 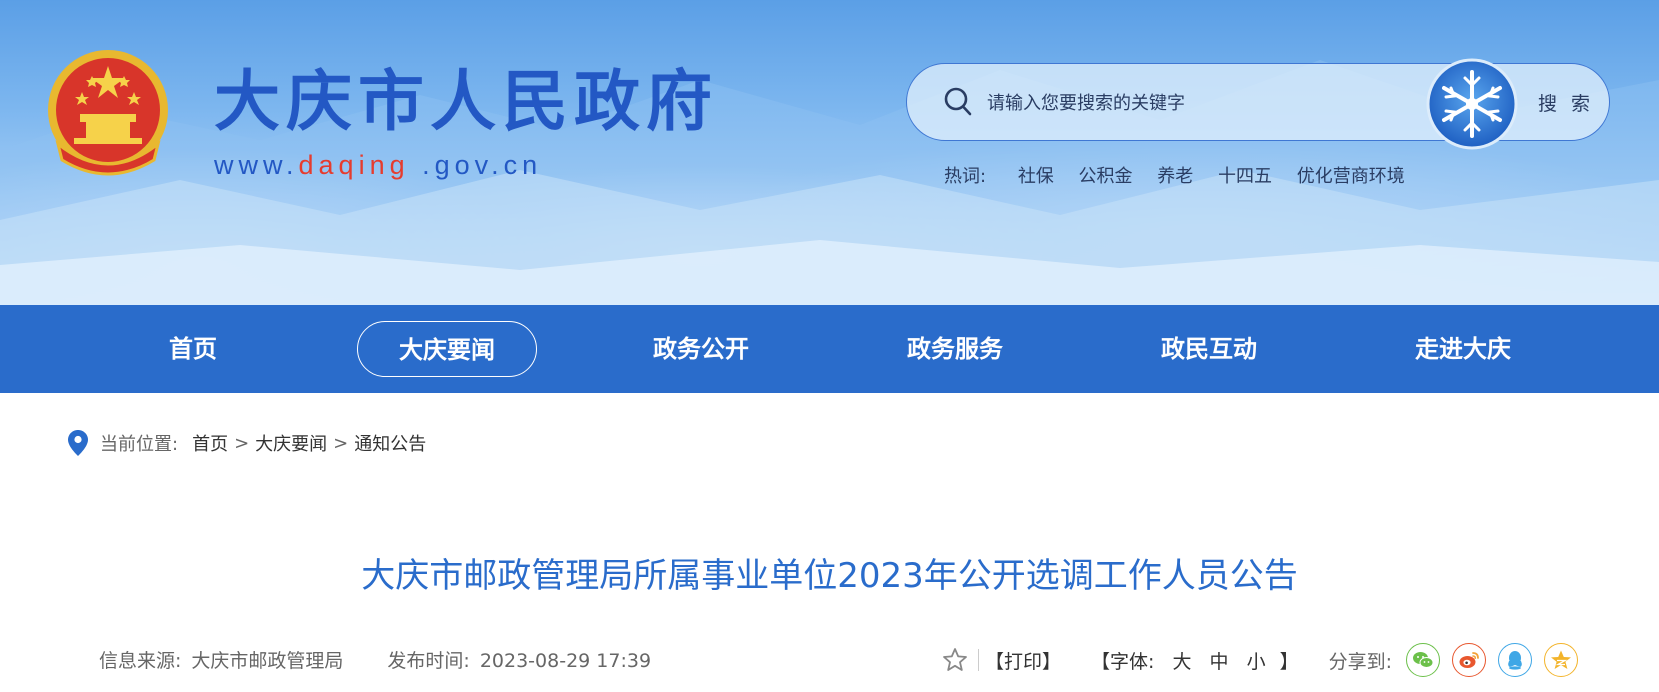 What do you see at coordinates (267, 661) in the screenshot?
I see `source-value: 大庆市邮政管理局` at bounding box center [267, 661].